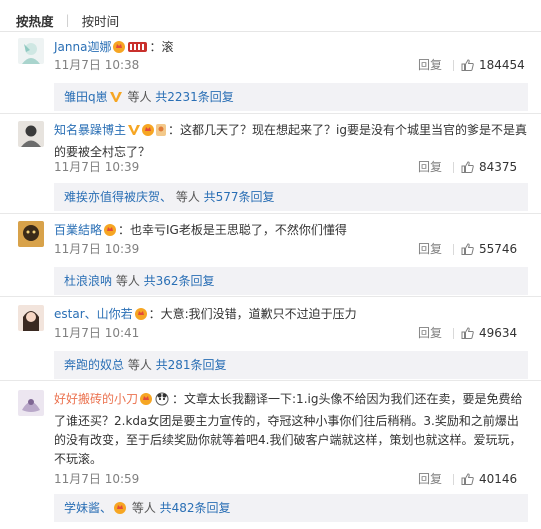 The width and height of the screenshot is (541, 529). Describe the element at coordinates (86, 97) in the screenshot. I see `sub-reply-username: 雏田q崽` at that location.